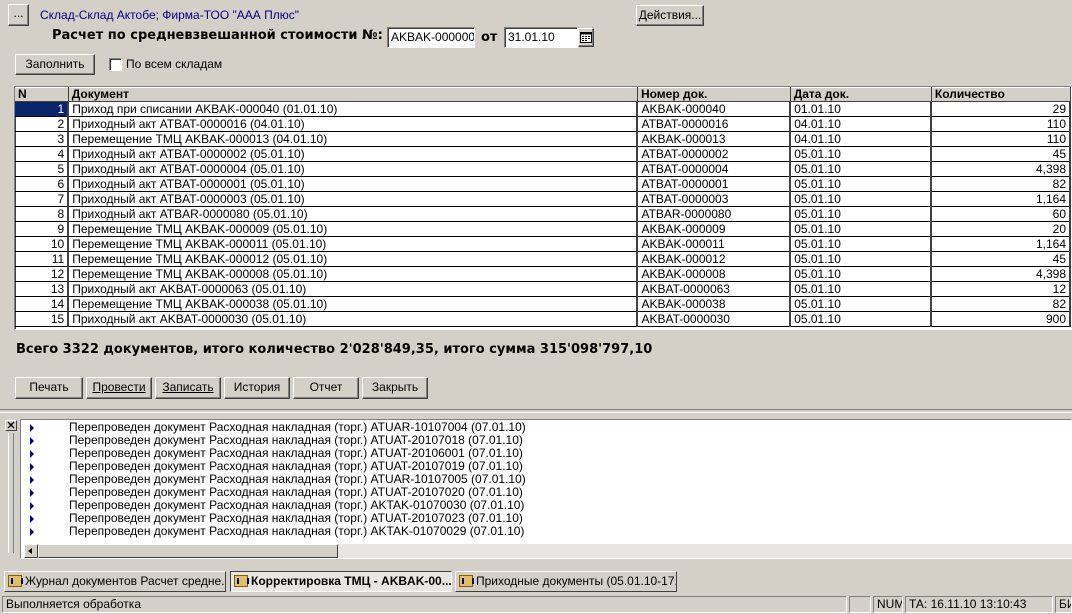 The height and width of the screenshot is (614, 1072). I want to click on cell-date: 01.01.10, so click(861, 109).